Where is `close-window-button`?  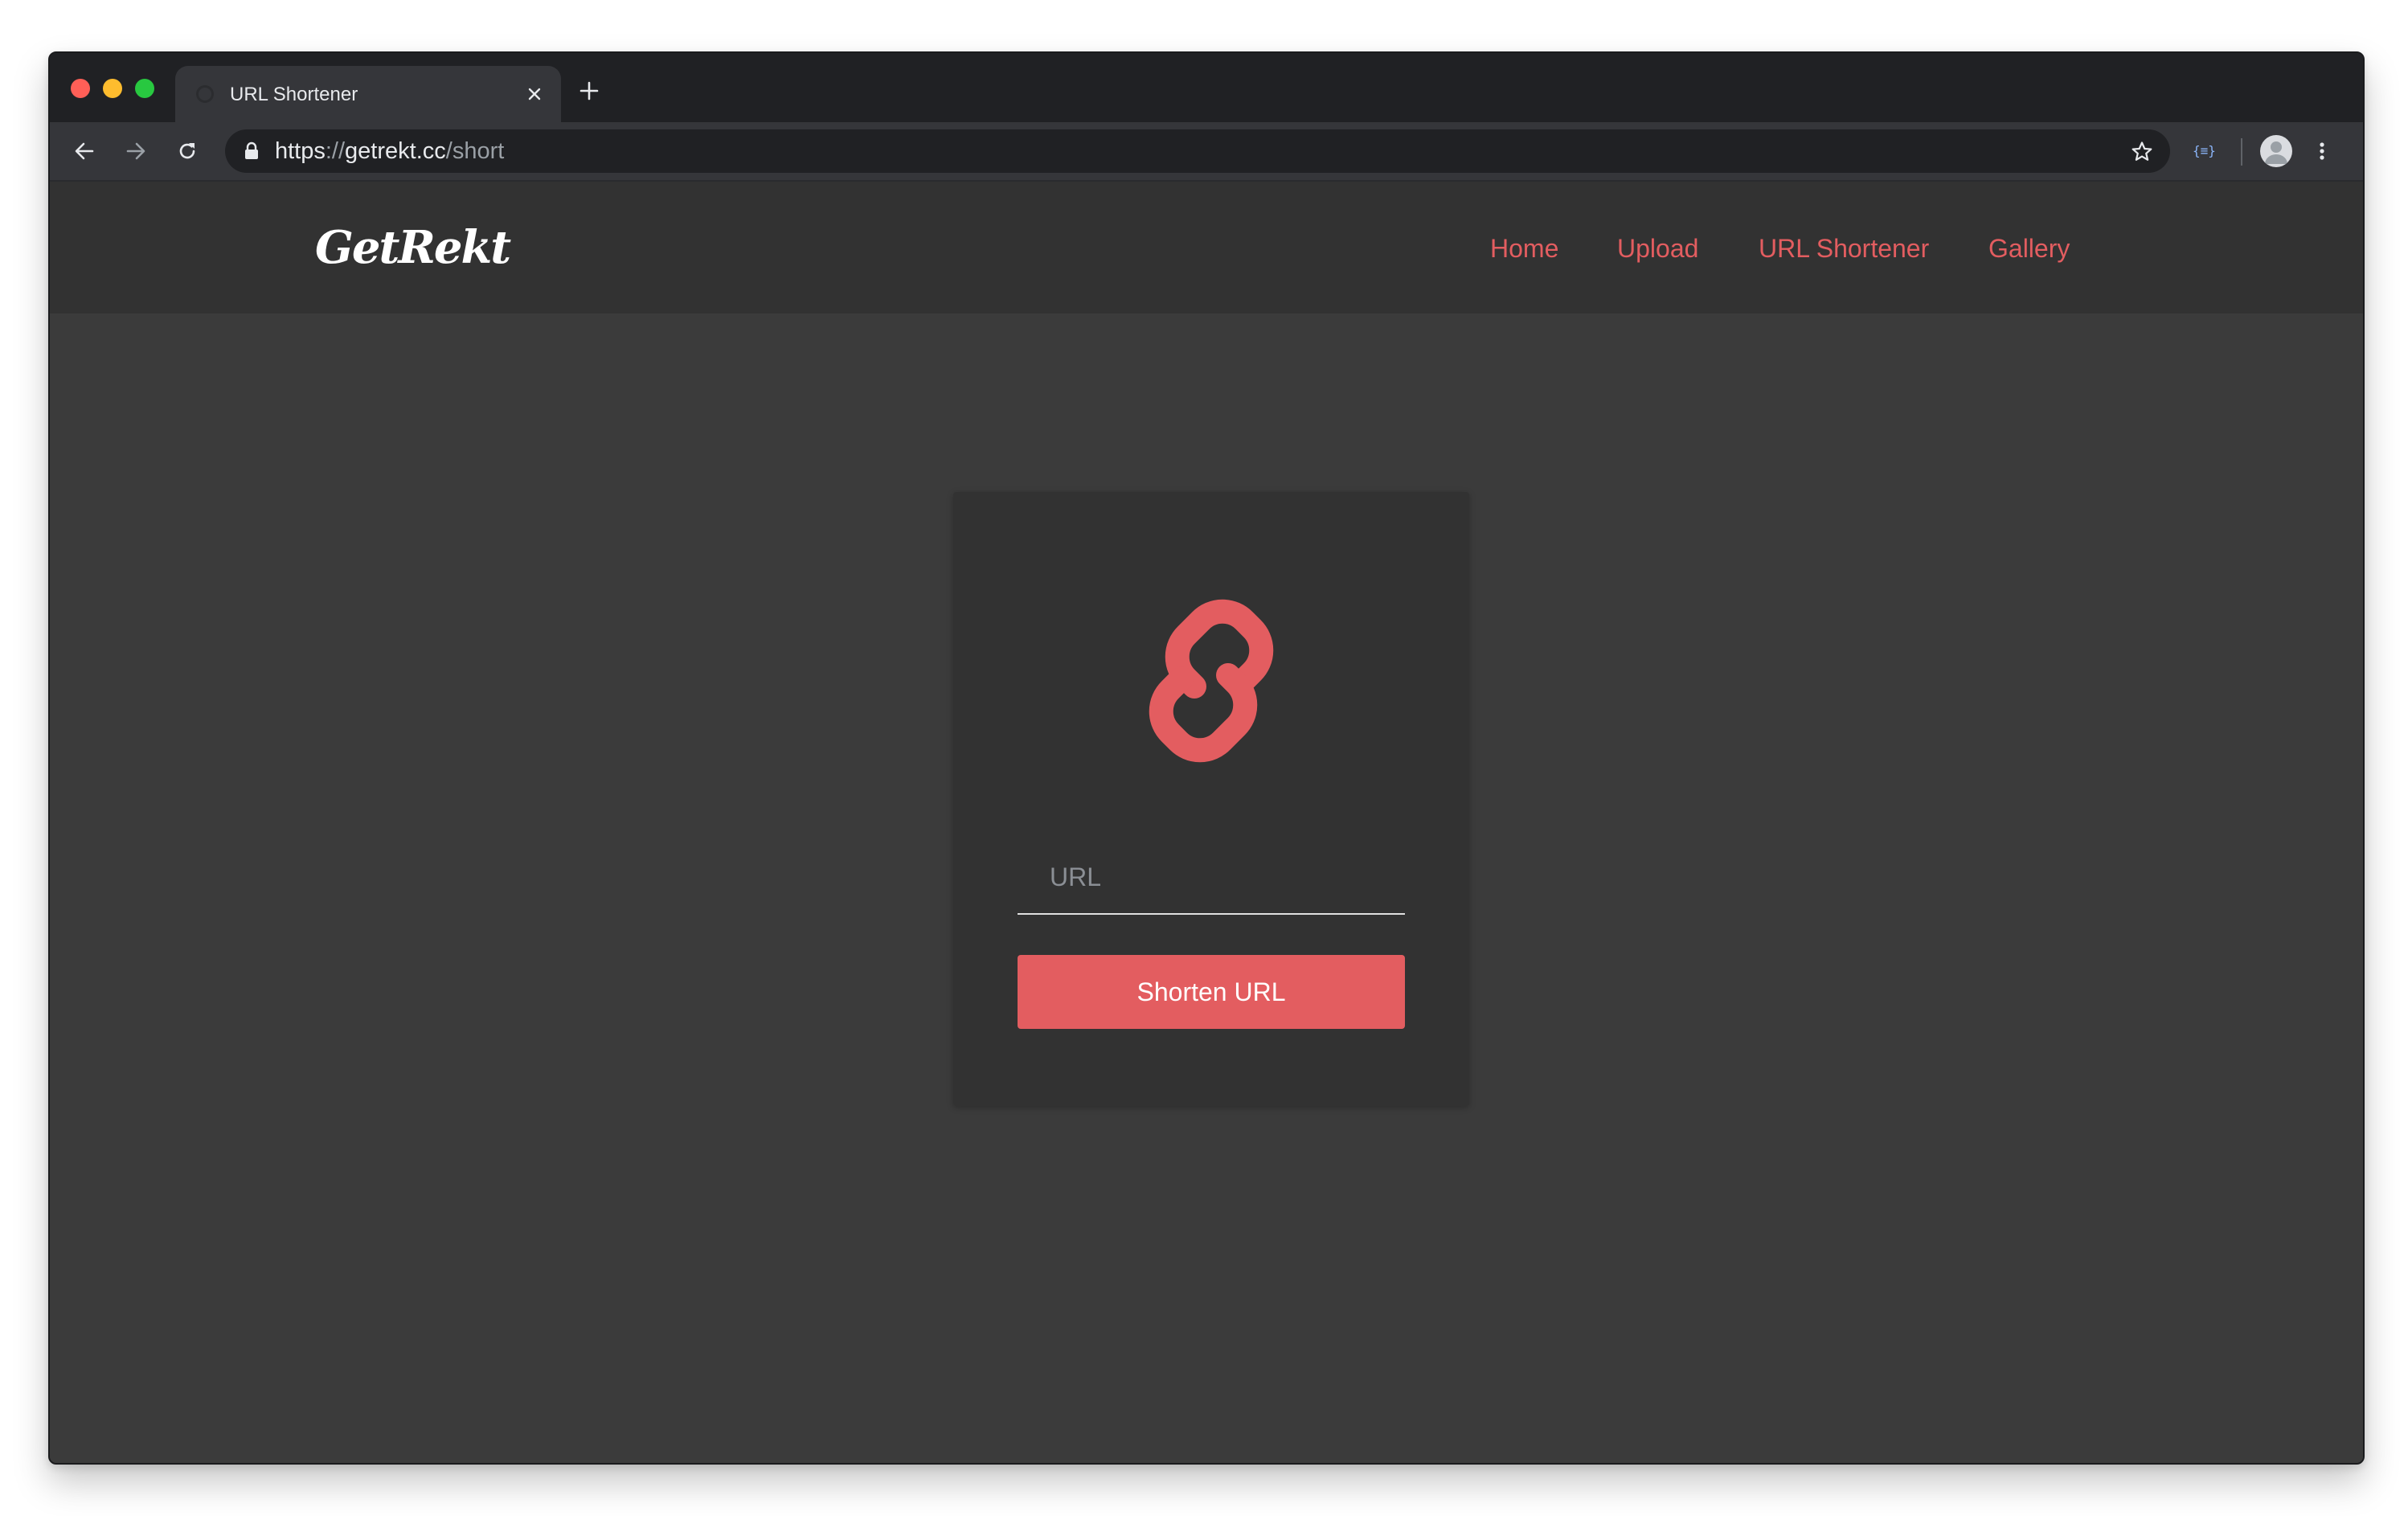 close-window-button is located at coordinates (80, 88).